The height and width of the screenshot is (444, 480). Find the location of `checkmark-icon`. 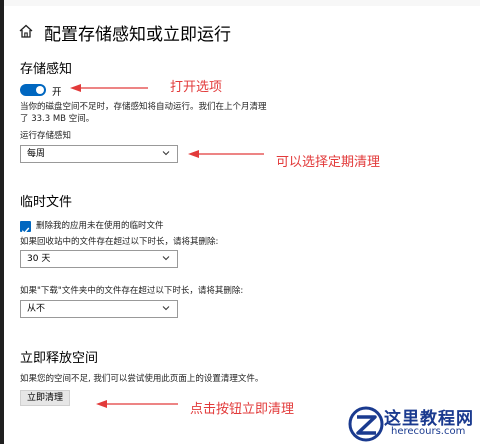

checkmark-icon is located at coordinates (25, 231).